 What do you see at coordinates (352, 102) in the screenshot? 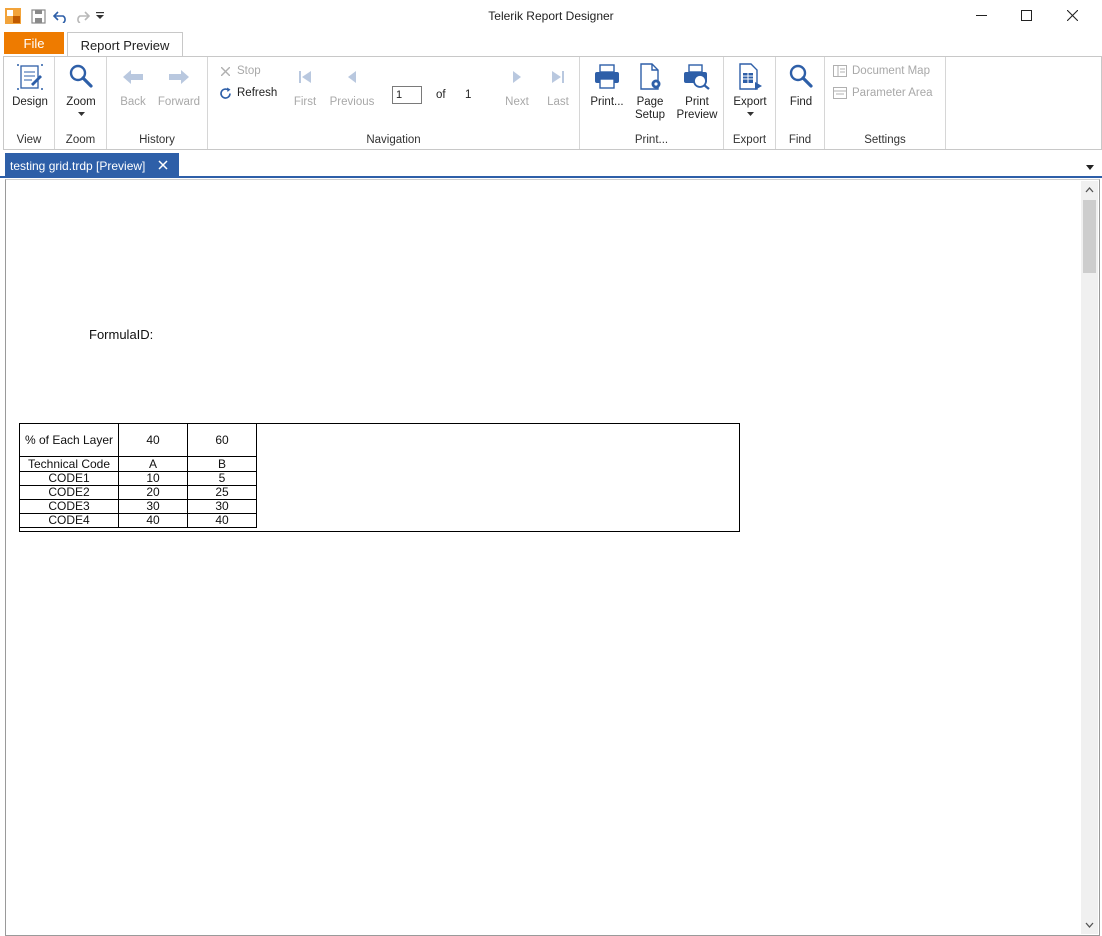
I see `previous-label: Previous` at bounding box center [352, 102].